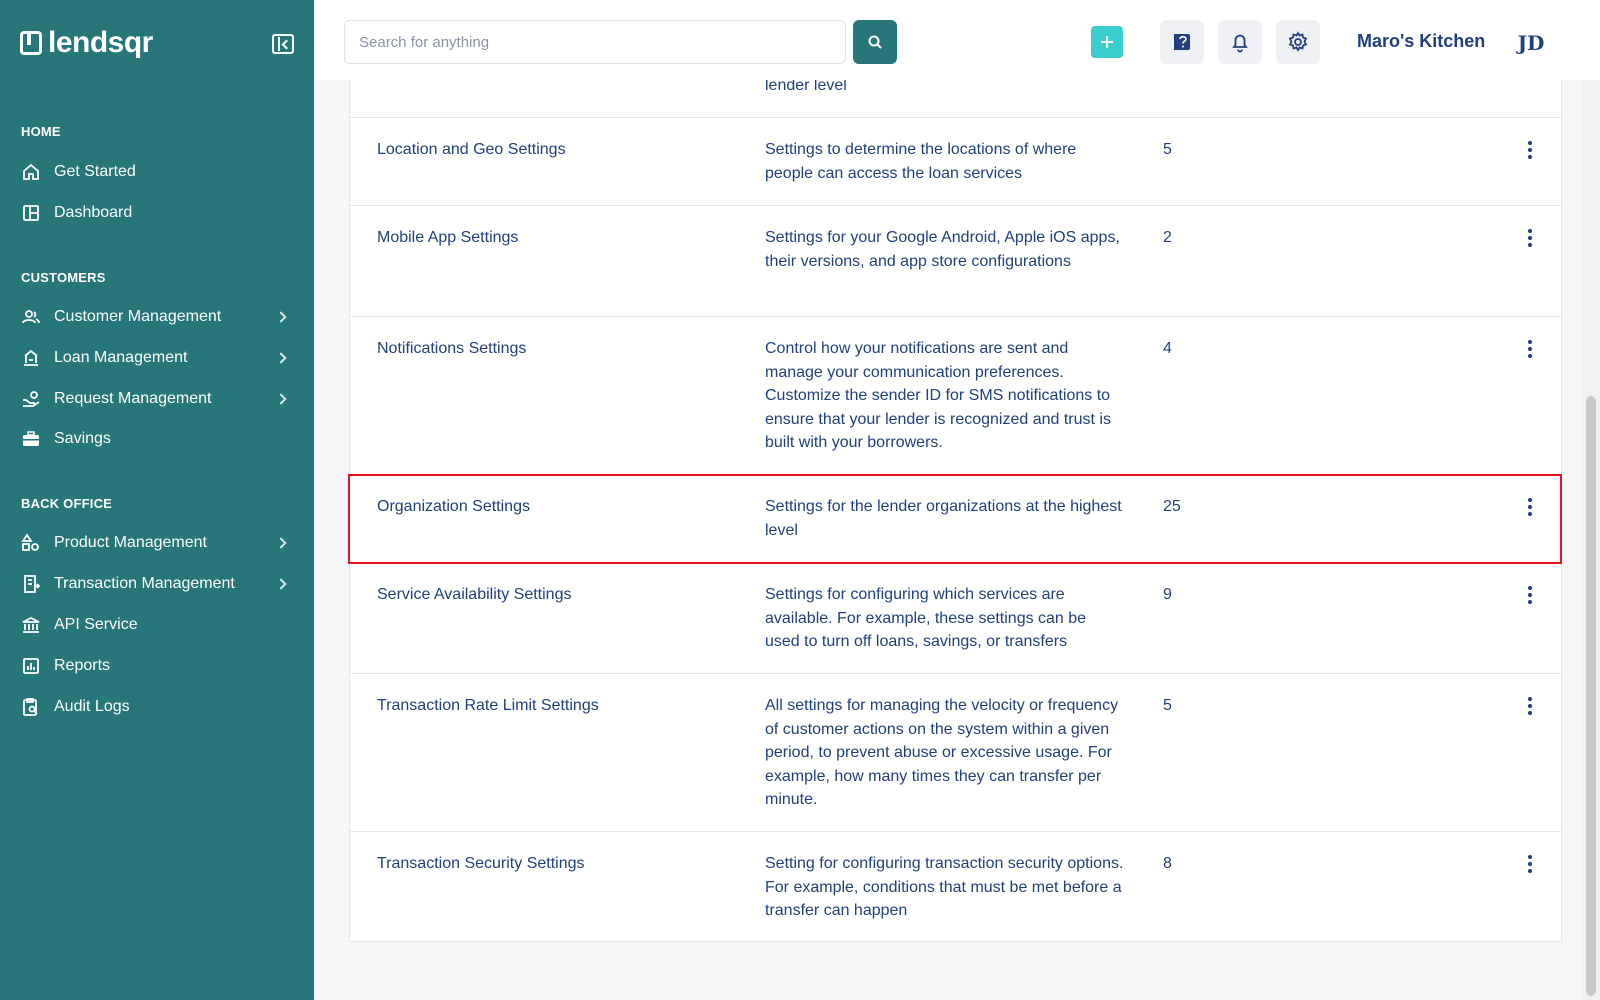 Image resolution: width=1600 pixels, height=1000 pixels. What do you see at coordinates (453, 506) in the screenshot?
I see `setting-name: Organization Settings` at bounding box center [453, 506].